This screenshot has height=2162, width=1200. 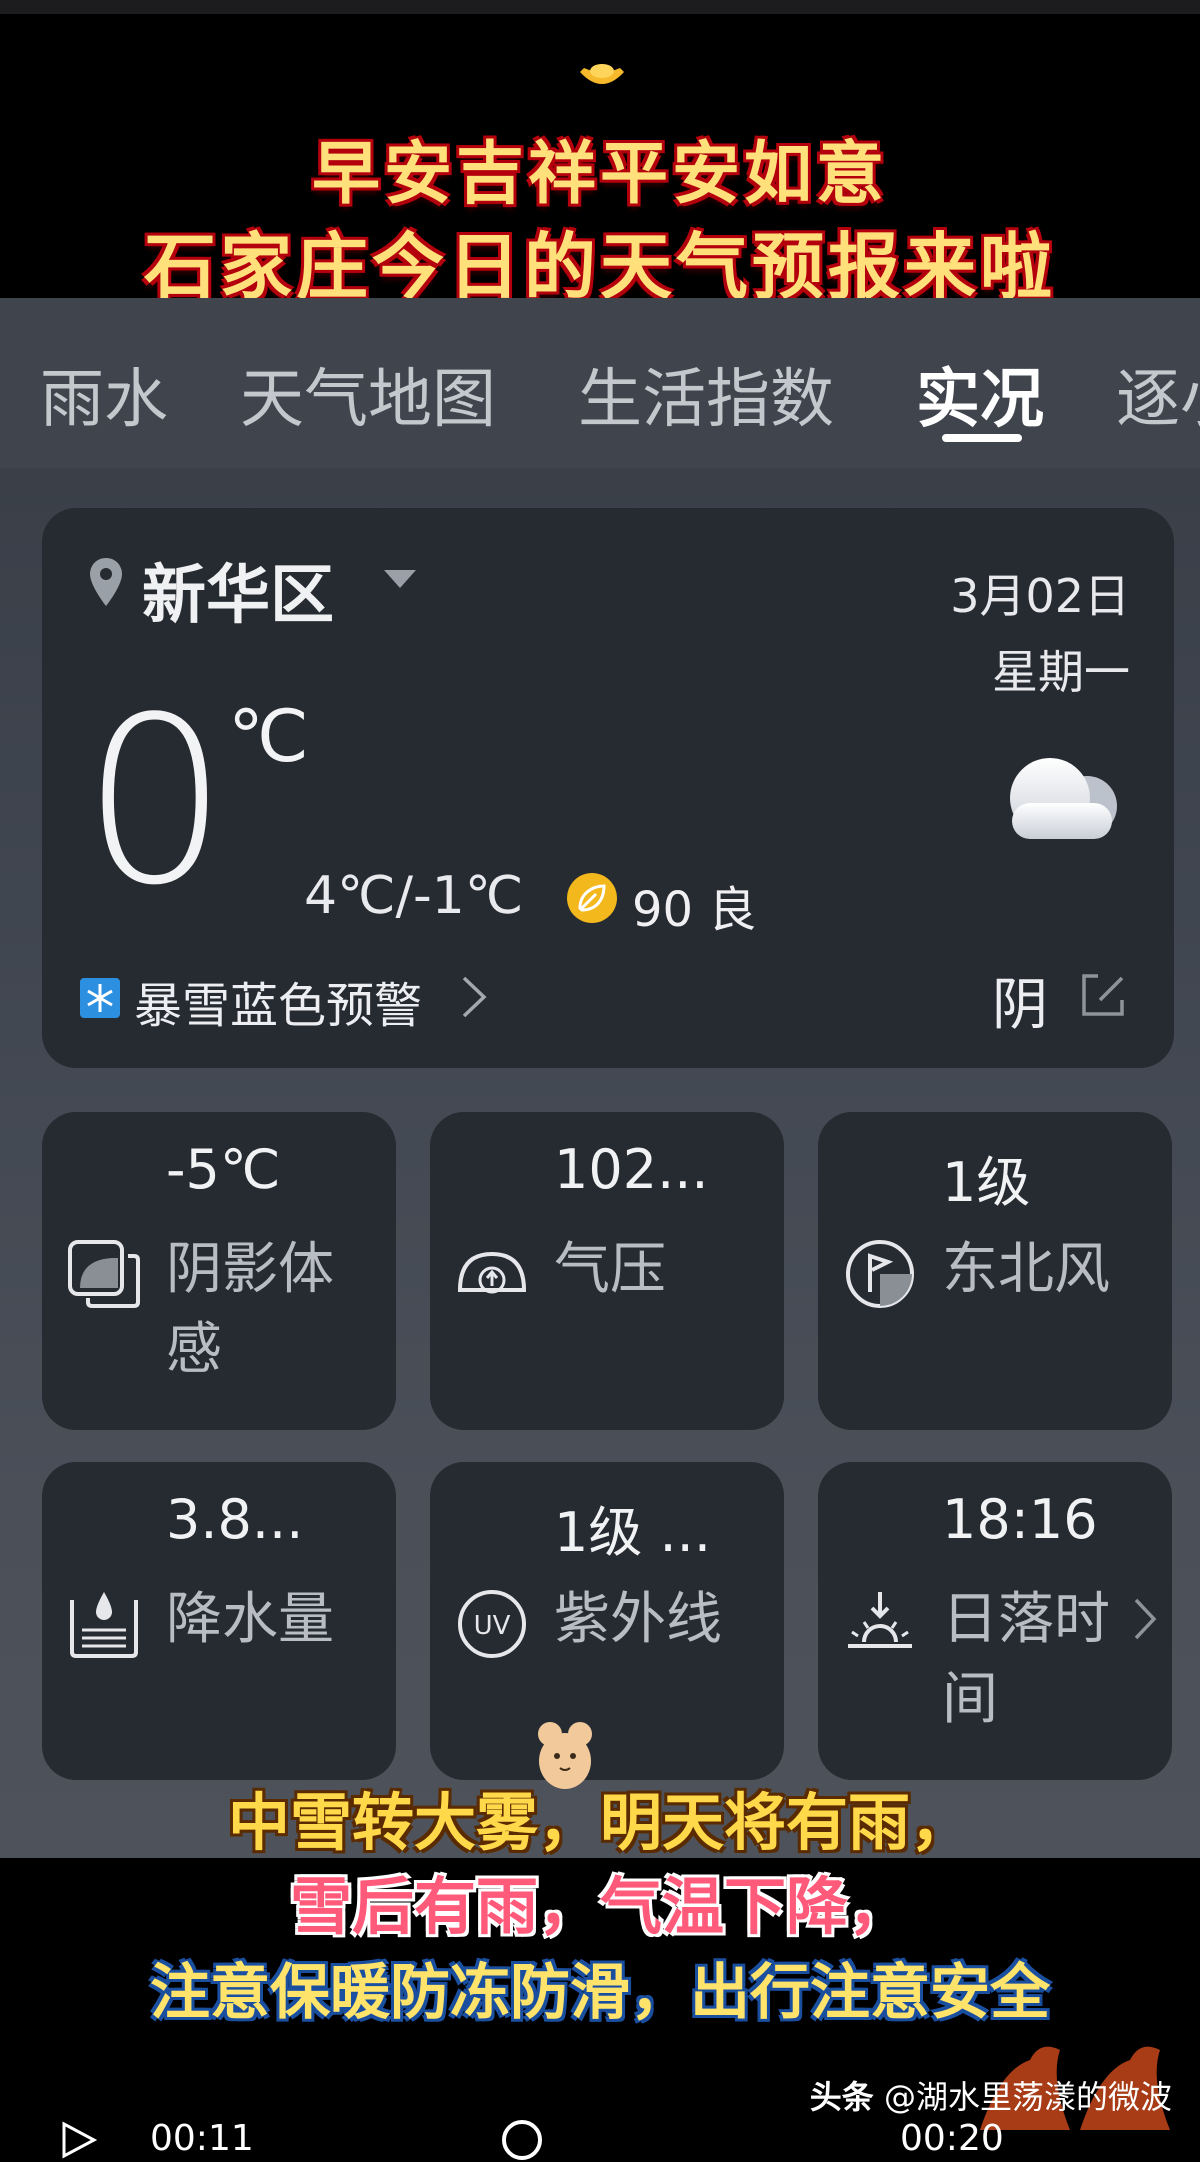 I want to click on tab-live: 实况, so click(x=980, y=394).